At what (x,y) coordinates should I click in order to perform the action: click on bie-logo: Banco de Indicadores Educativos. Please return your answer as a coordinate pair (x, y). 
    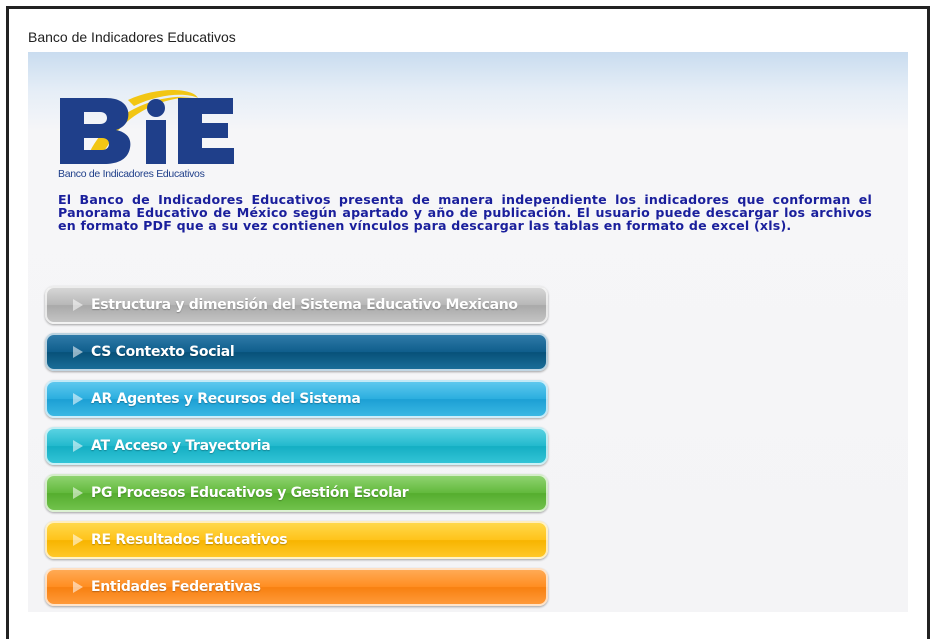
    Looking at the image, I should click on (153, 132).